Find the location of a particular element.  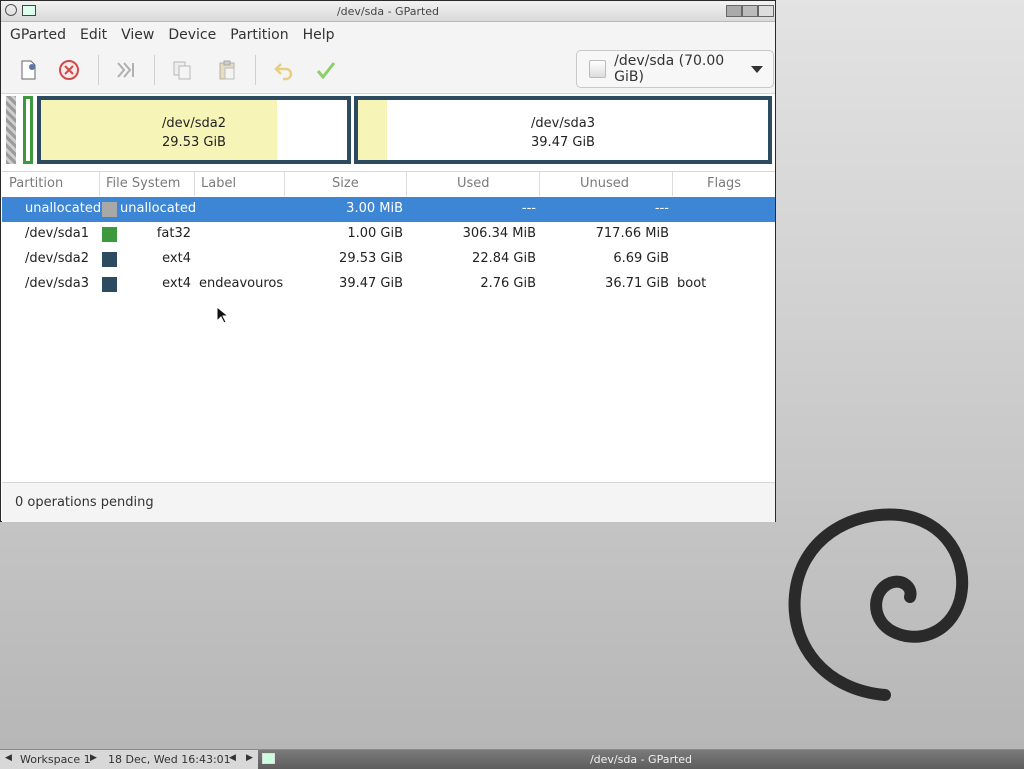

taskbar-item-label: /dev/sda - GParted is located at coordinates (641, 759).